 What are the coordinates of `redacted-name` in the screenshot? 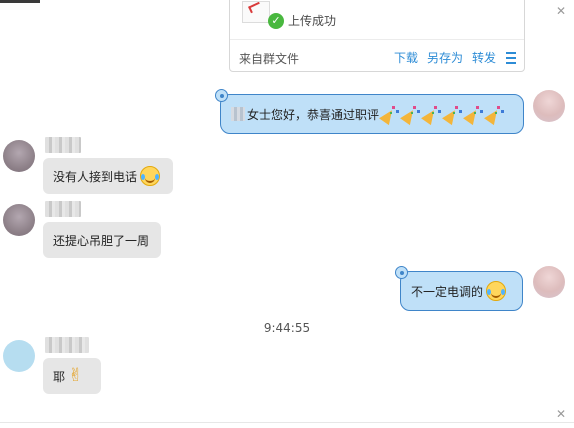 It's located at (238, 114).